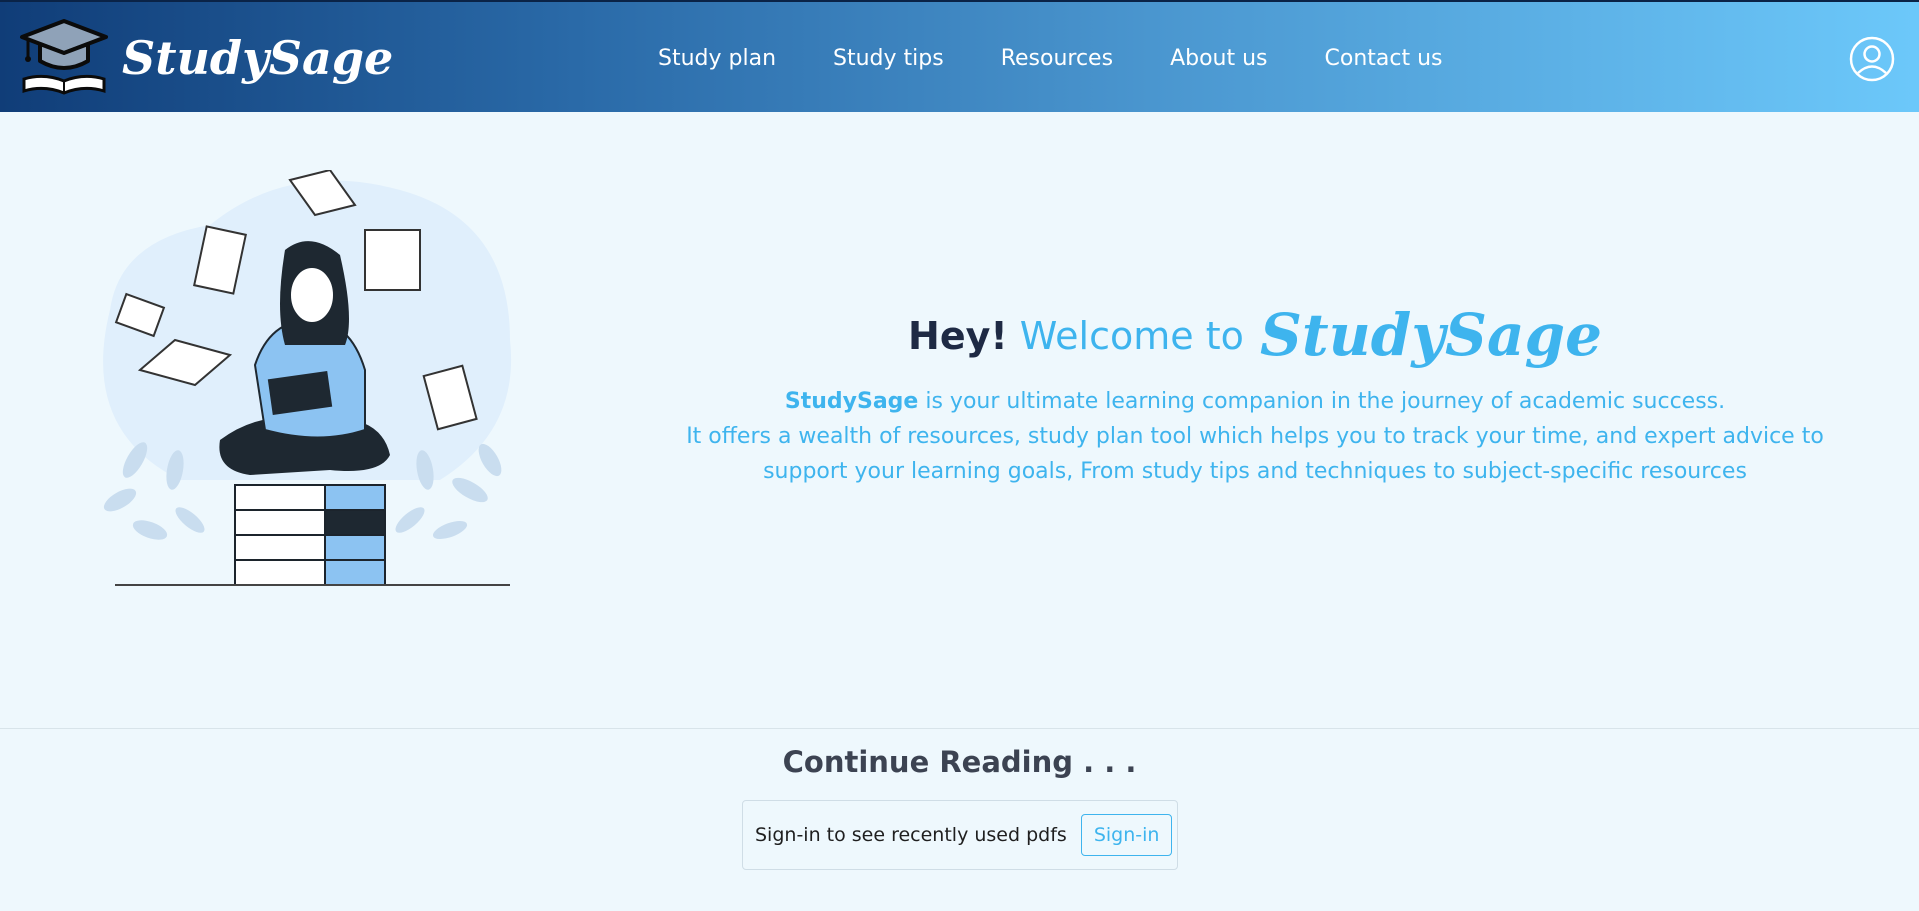  I want to click on girl-reading-on-books-illustration, so click(307, 378).